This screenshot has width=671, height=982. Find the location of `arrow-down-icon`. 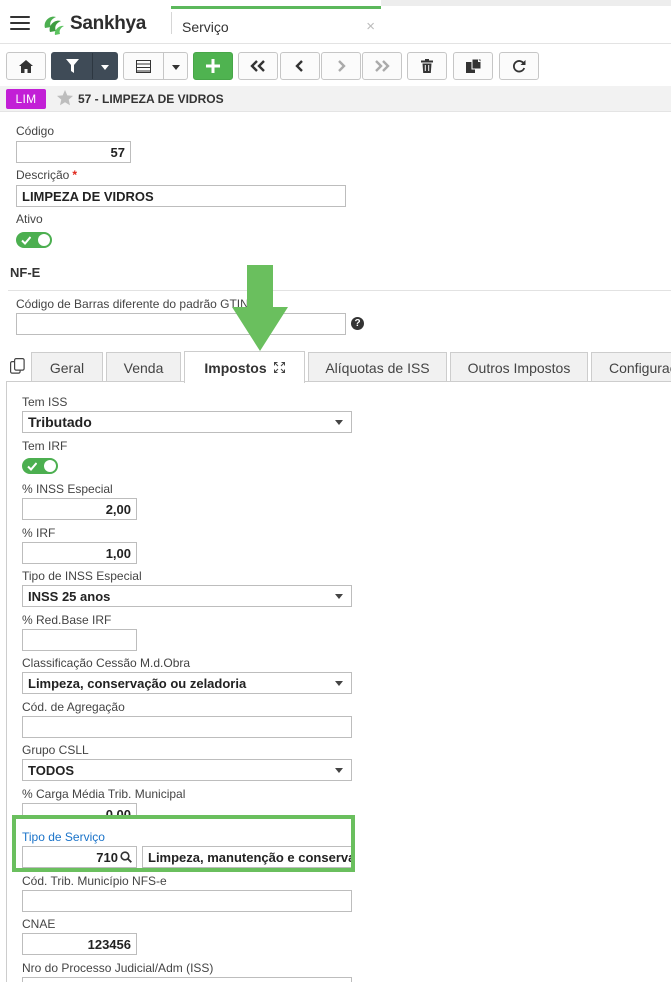

arrow-down-icon is located at coordinates (260, 308).